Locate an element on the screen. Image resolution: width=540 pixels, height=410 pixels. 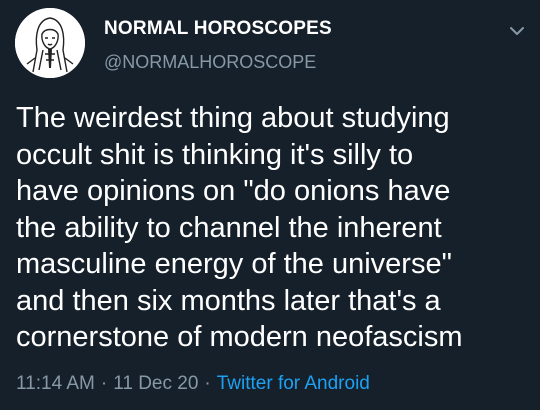
avatar is located at coordinates (50, 43).